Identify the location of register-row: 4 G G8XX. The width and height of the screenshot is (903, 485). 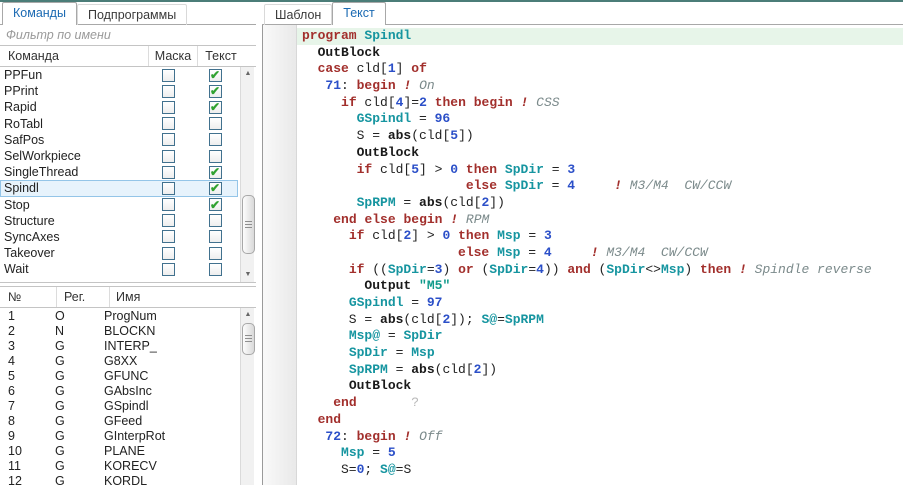
(119, 360).